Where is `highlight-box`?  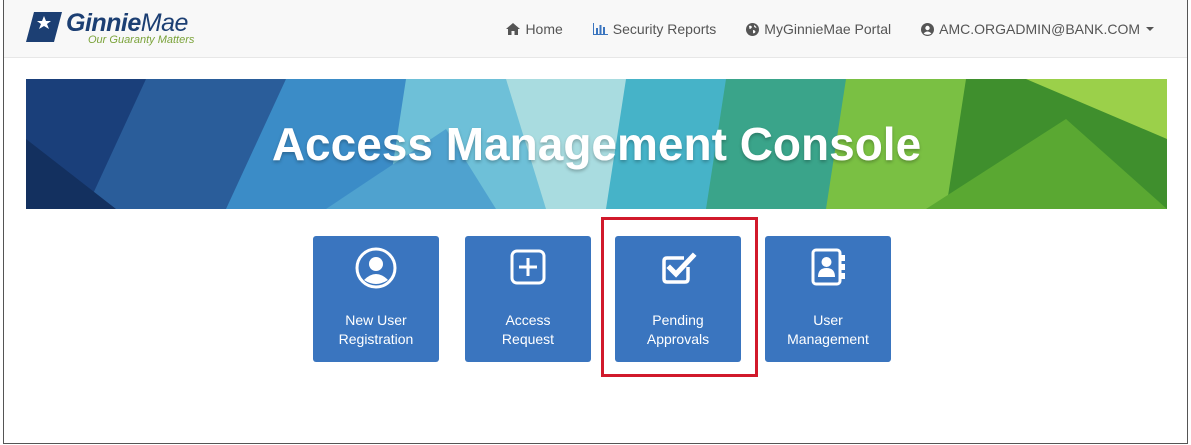
highlight-box is located at coordinates (679, 297).